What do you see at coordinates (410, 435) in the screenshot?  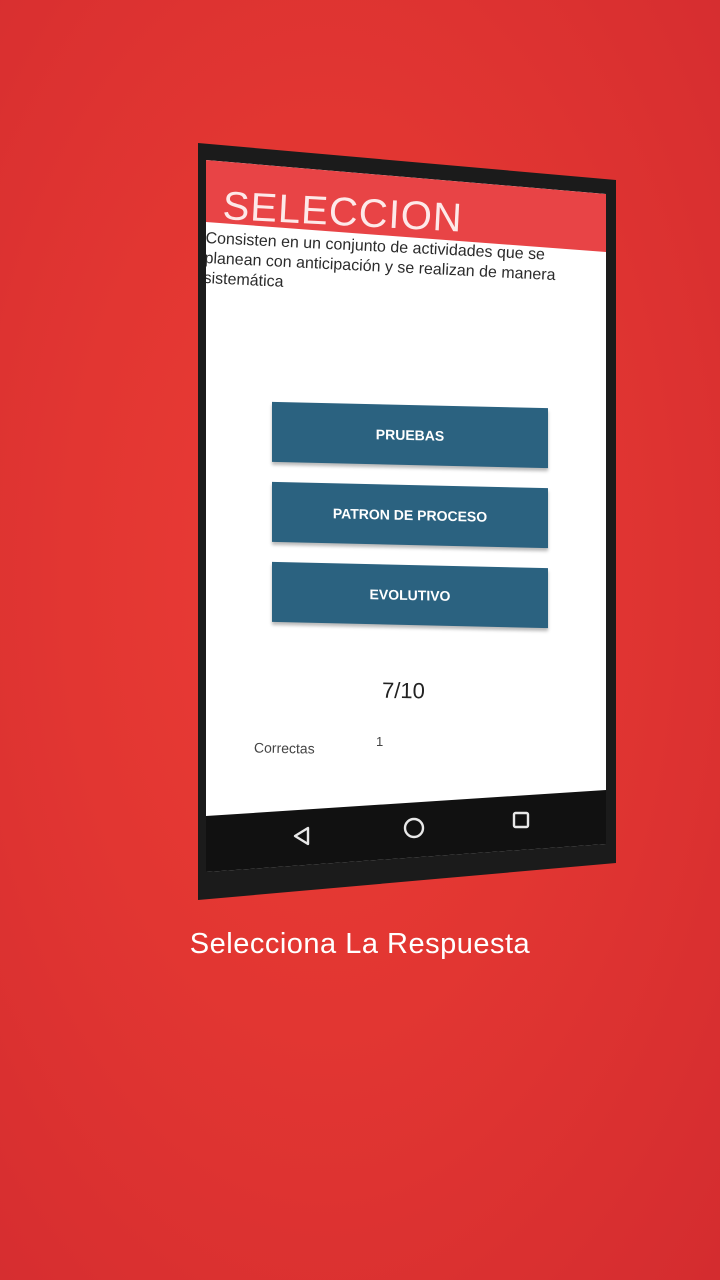 I see `answer-button-pruebas: PRUEBAS` at bounding box center [410, 435].